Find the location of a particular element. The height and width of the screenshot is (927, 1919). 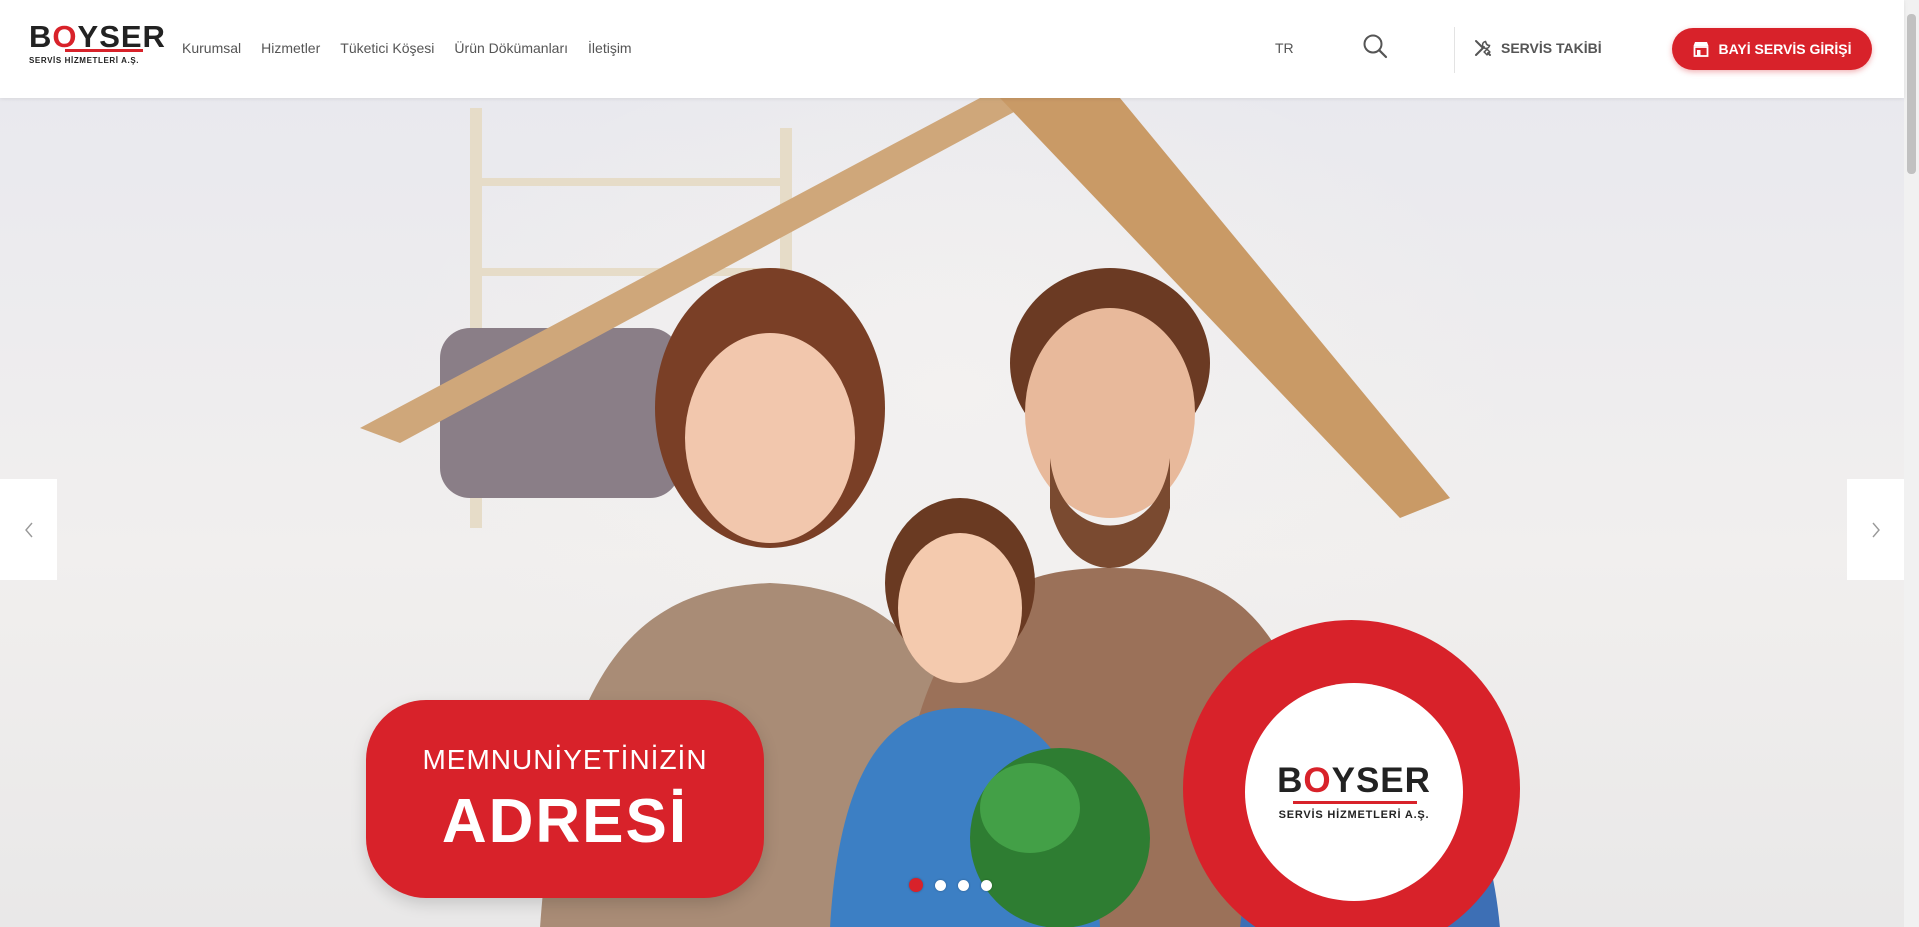

logo-underline is located at coordinates (104, 50).